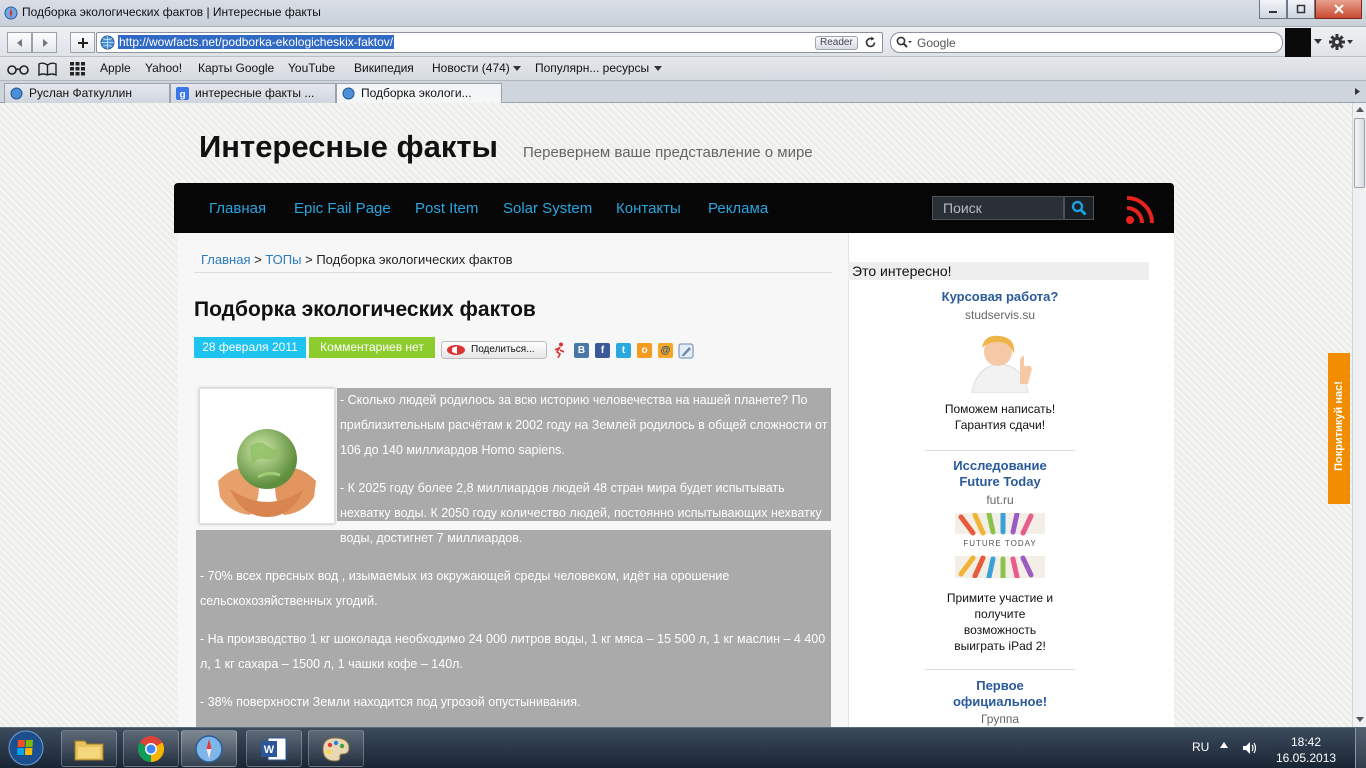 Image resolution: width=1366 pixels, height=768 pixels. I want to click on share-megaphone-icon, so click(456, 350).